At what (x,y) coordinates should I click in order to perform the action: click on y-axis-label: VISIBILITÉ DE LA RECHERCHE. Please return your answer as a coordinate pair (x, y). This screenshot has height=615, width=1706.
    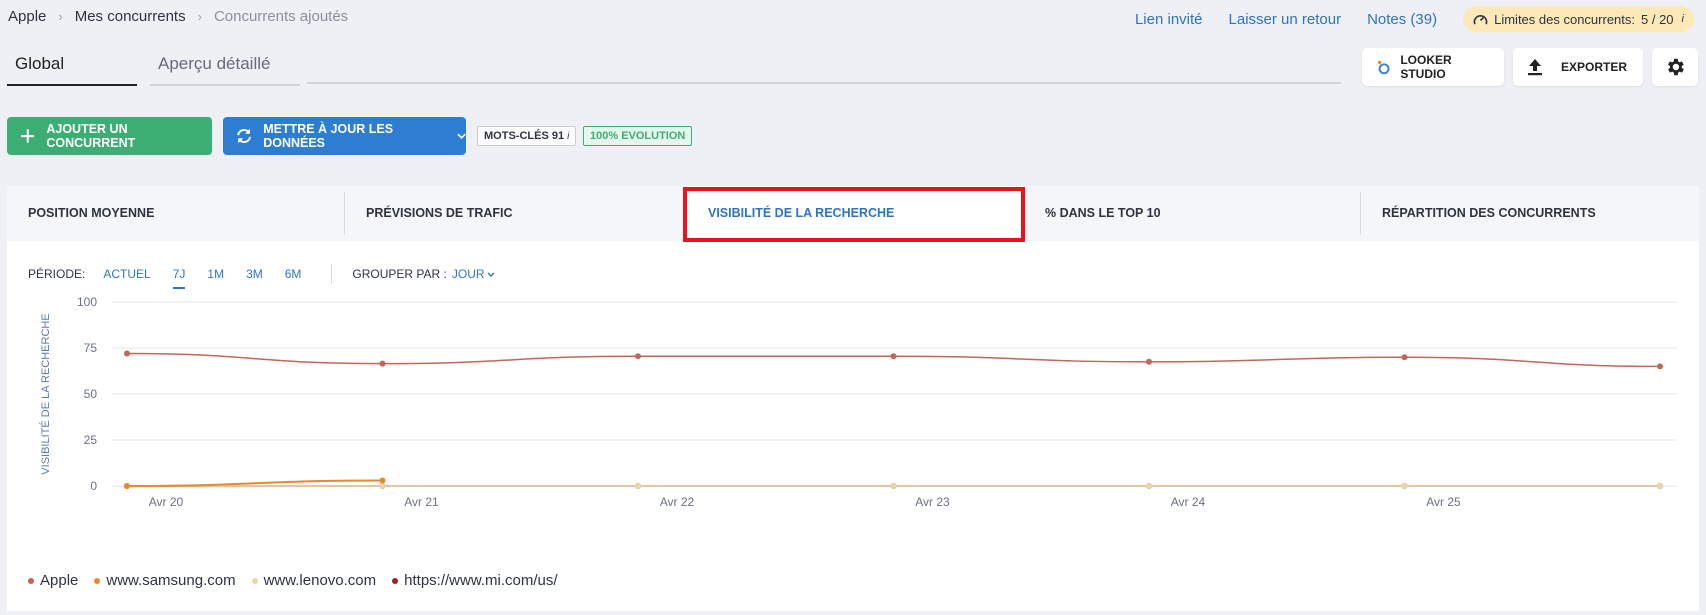
    Looking at the image, I should click on (45, 393).